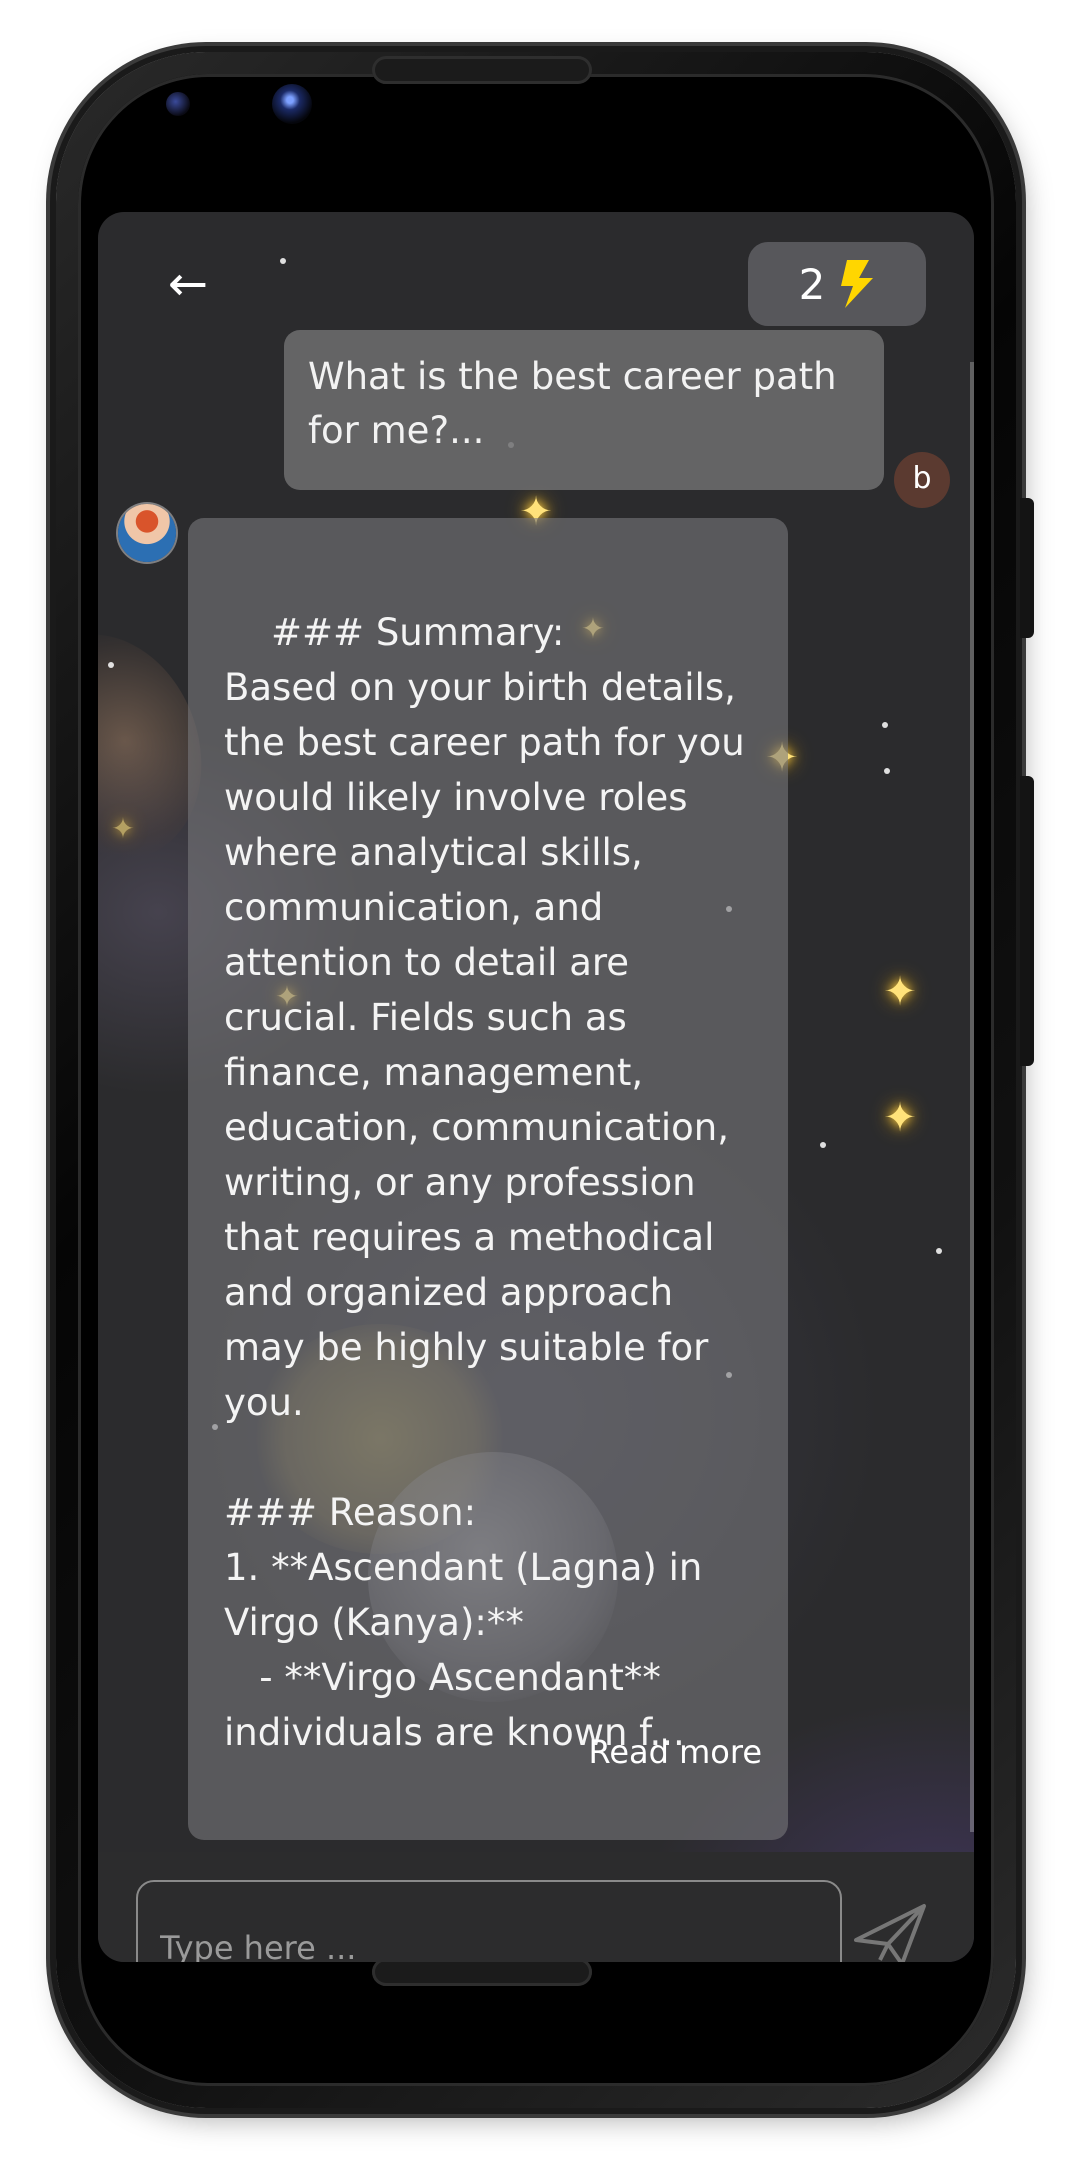 This screenshot has width=1080, height=2160. What do you see at coordinates (972, 1097) in the screenshot?
I see `scrollbar` at bounding box center [972, 1097].